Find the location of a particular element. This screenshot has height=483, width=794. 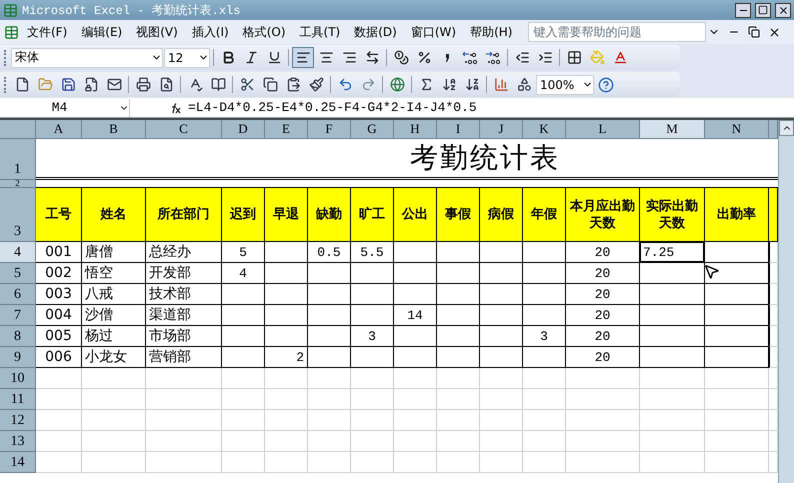

row-header: 12 is located at coordinates (18, 420).